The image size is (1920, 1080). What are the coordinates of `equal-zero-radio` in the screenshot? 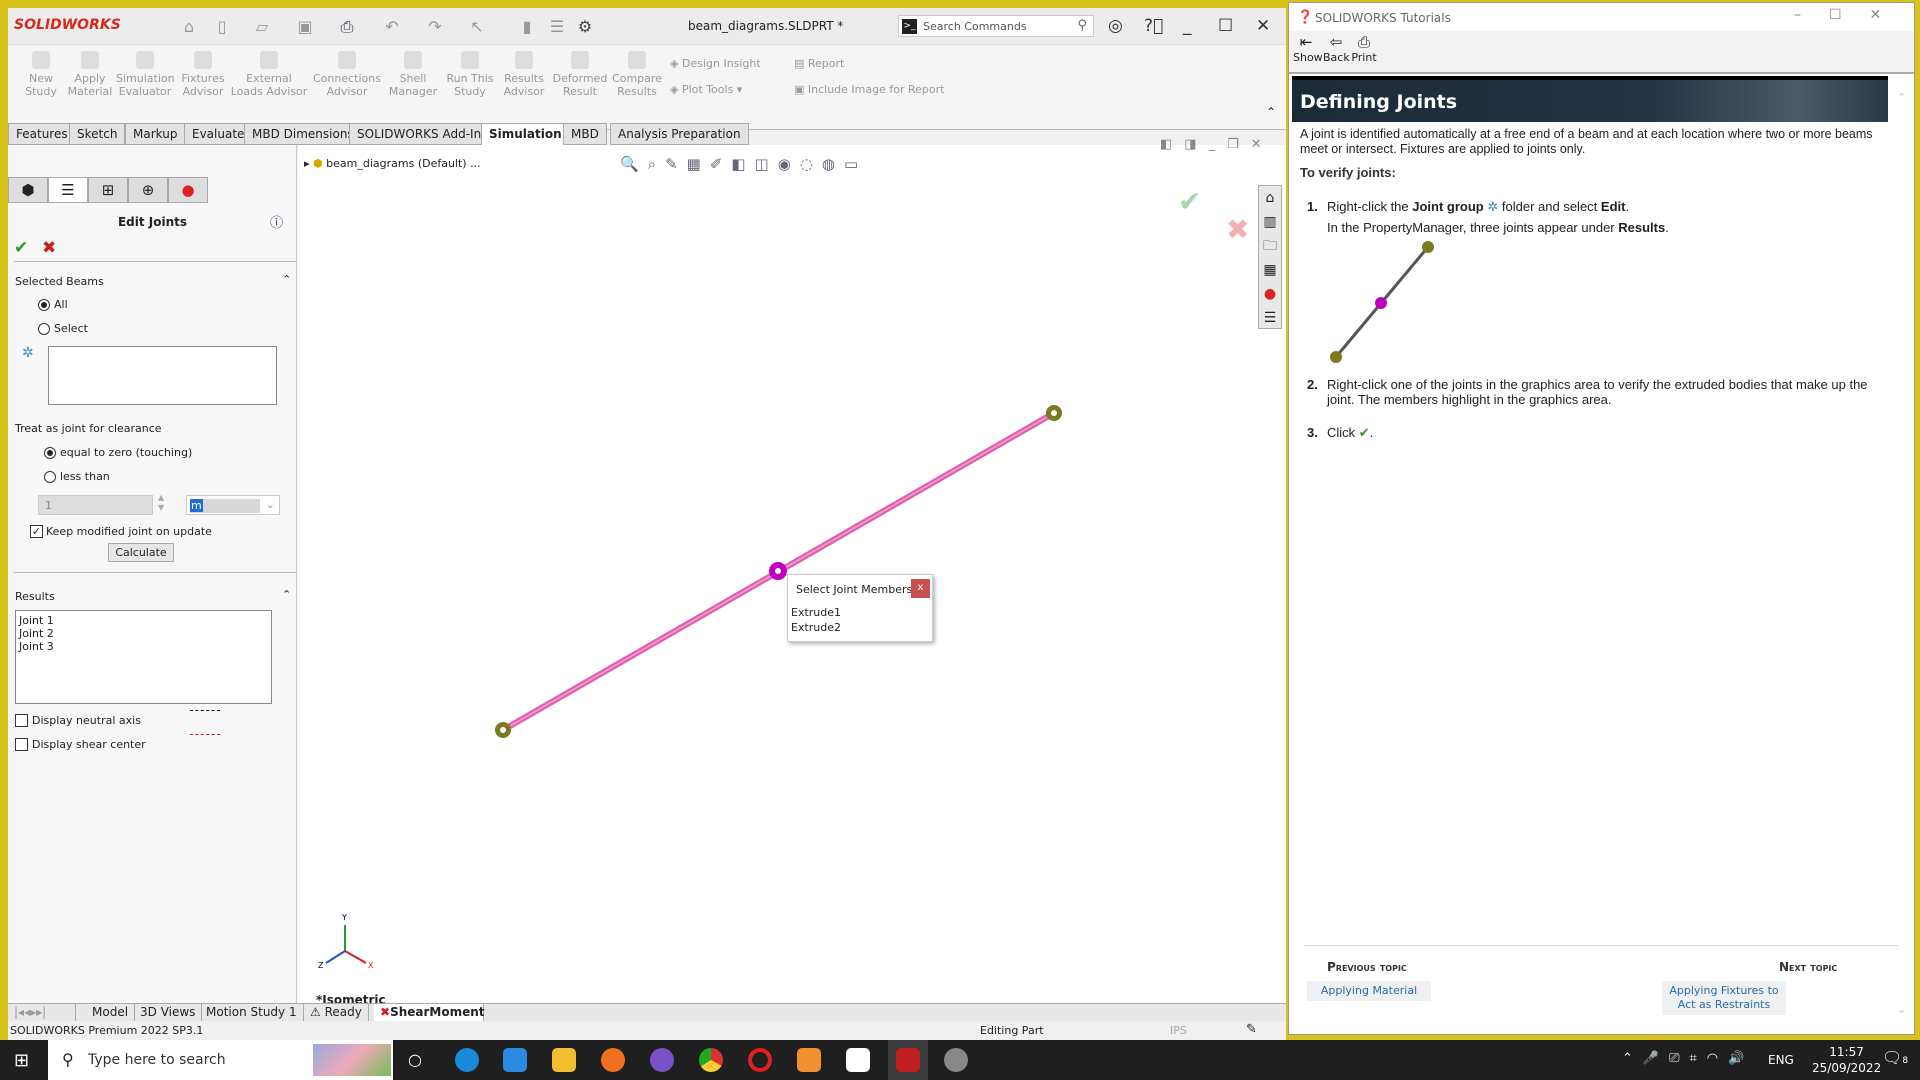 It's located at (50, 453).